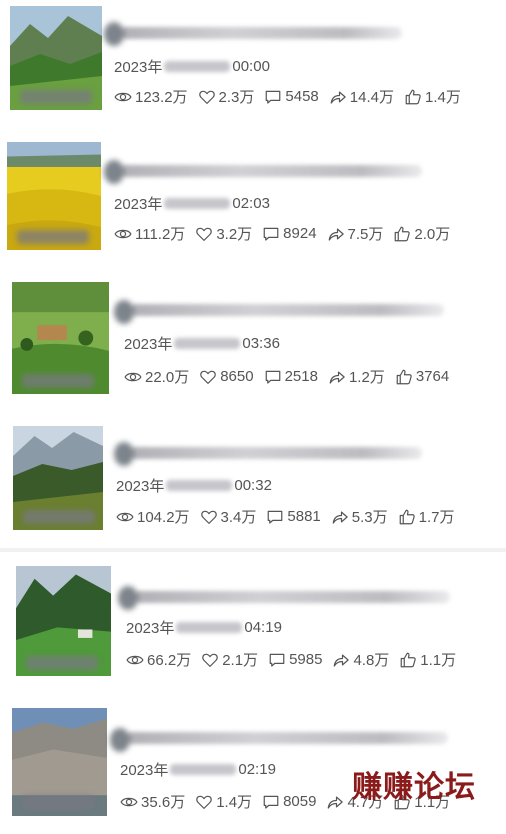 The width and height of the screenshot is (506, 834). I want to click on views-stat: 104.2万, so click(153, 516).